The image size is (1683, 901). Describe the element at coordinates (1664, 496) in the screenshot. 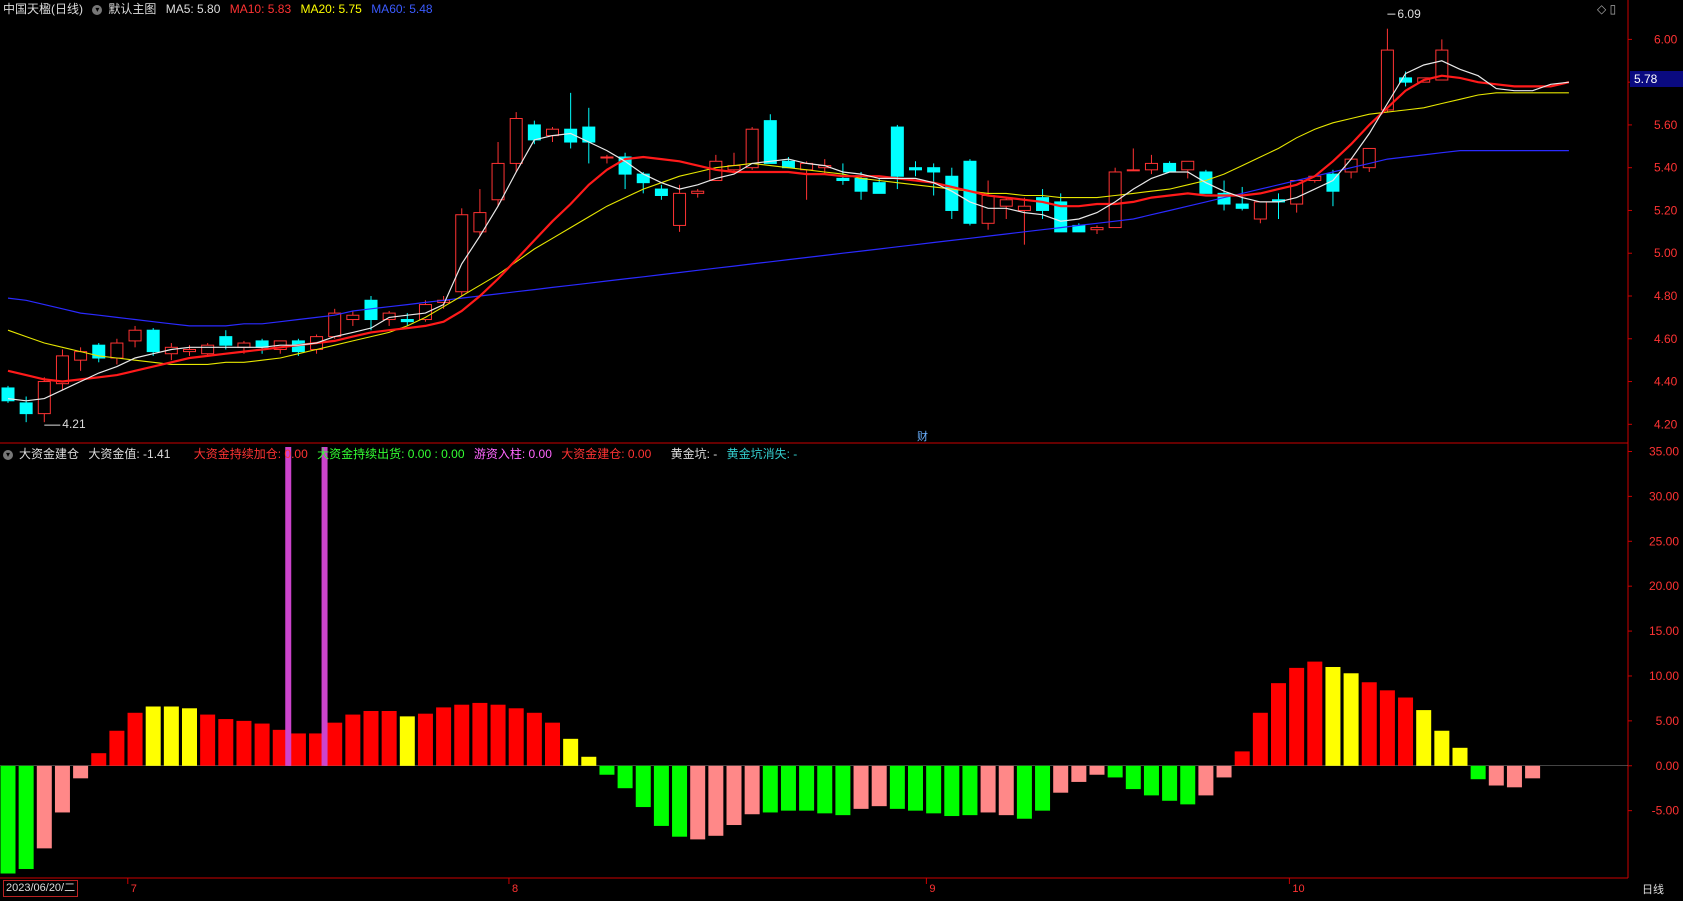

I see `indicator-y-tick-label: 30.00` at that location.